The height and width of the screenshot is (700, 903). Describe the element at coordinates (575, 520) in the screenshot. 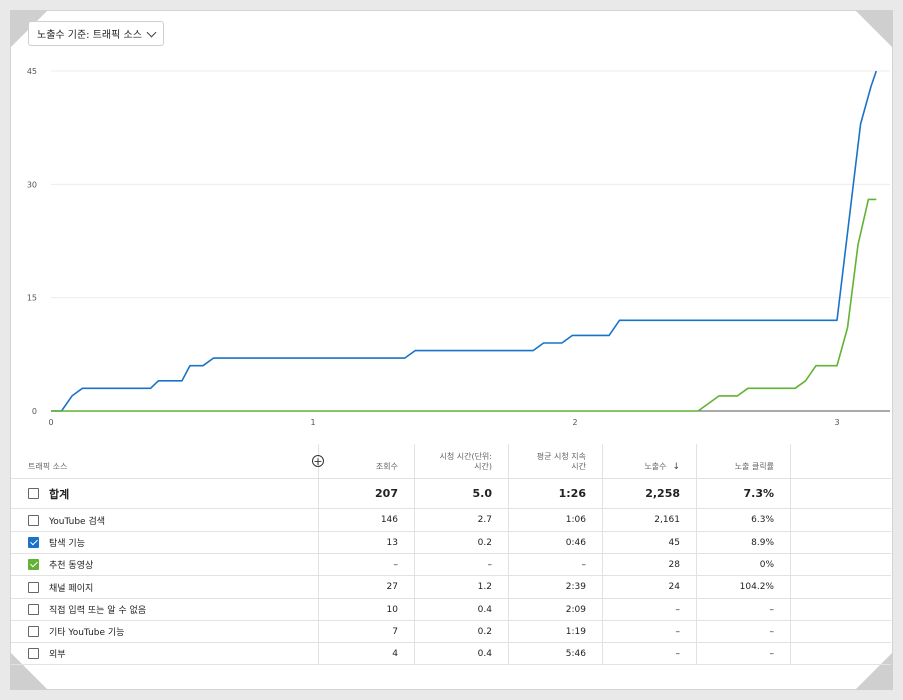

I see `cell-value: 1:06` at that location.